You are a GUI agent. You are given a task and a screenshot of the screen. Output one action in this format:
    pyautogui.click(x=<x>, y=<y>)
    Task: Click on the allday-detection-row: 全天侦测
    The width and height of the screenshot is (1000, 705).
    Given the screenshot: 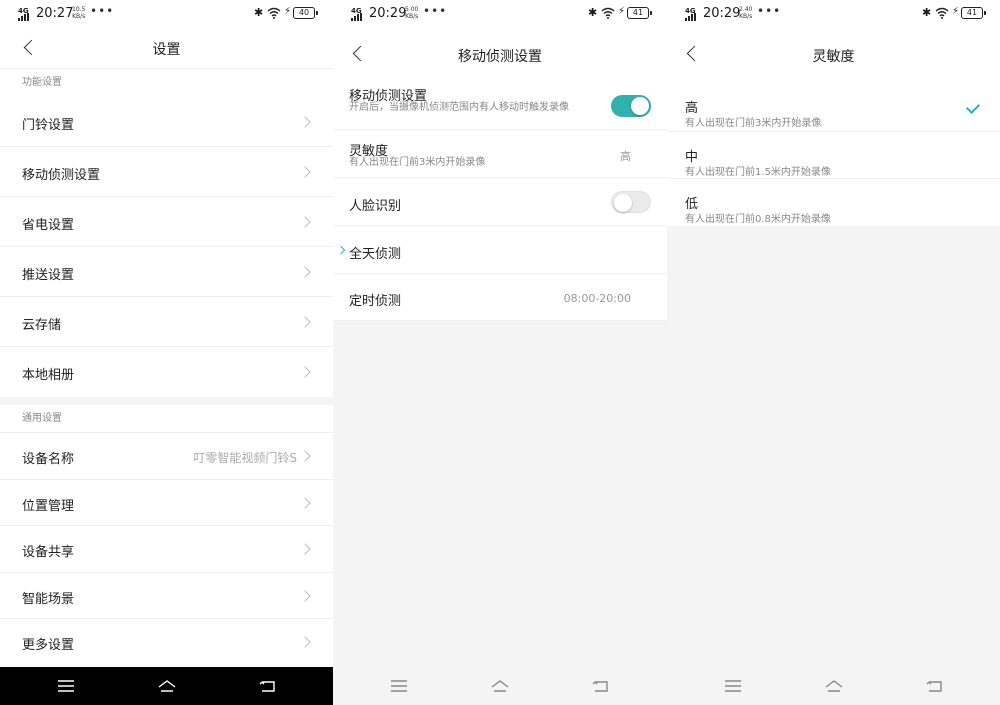 What is the action you would take?
    pyautogui.click(x=500, y=250)
    